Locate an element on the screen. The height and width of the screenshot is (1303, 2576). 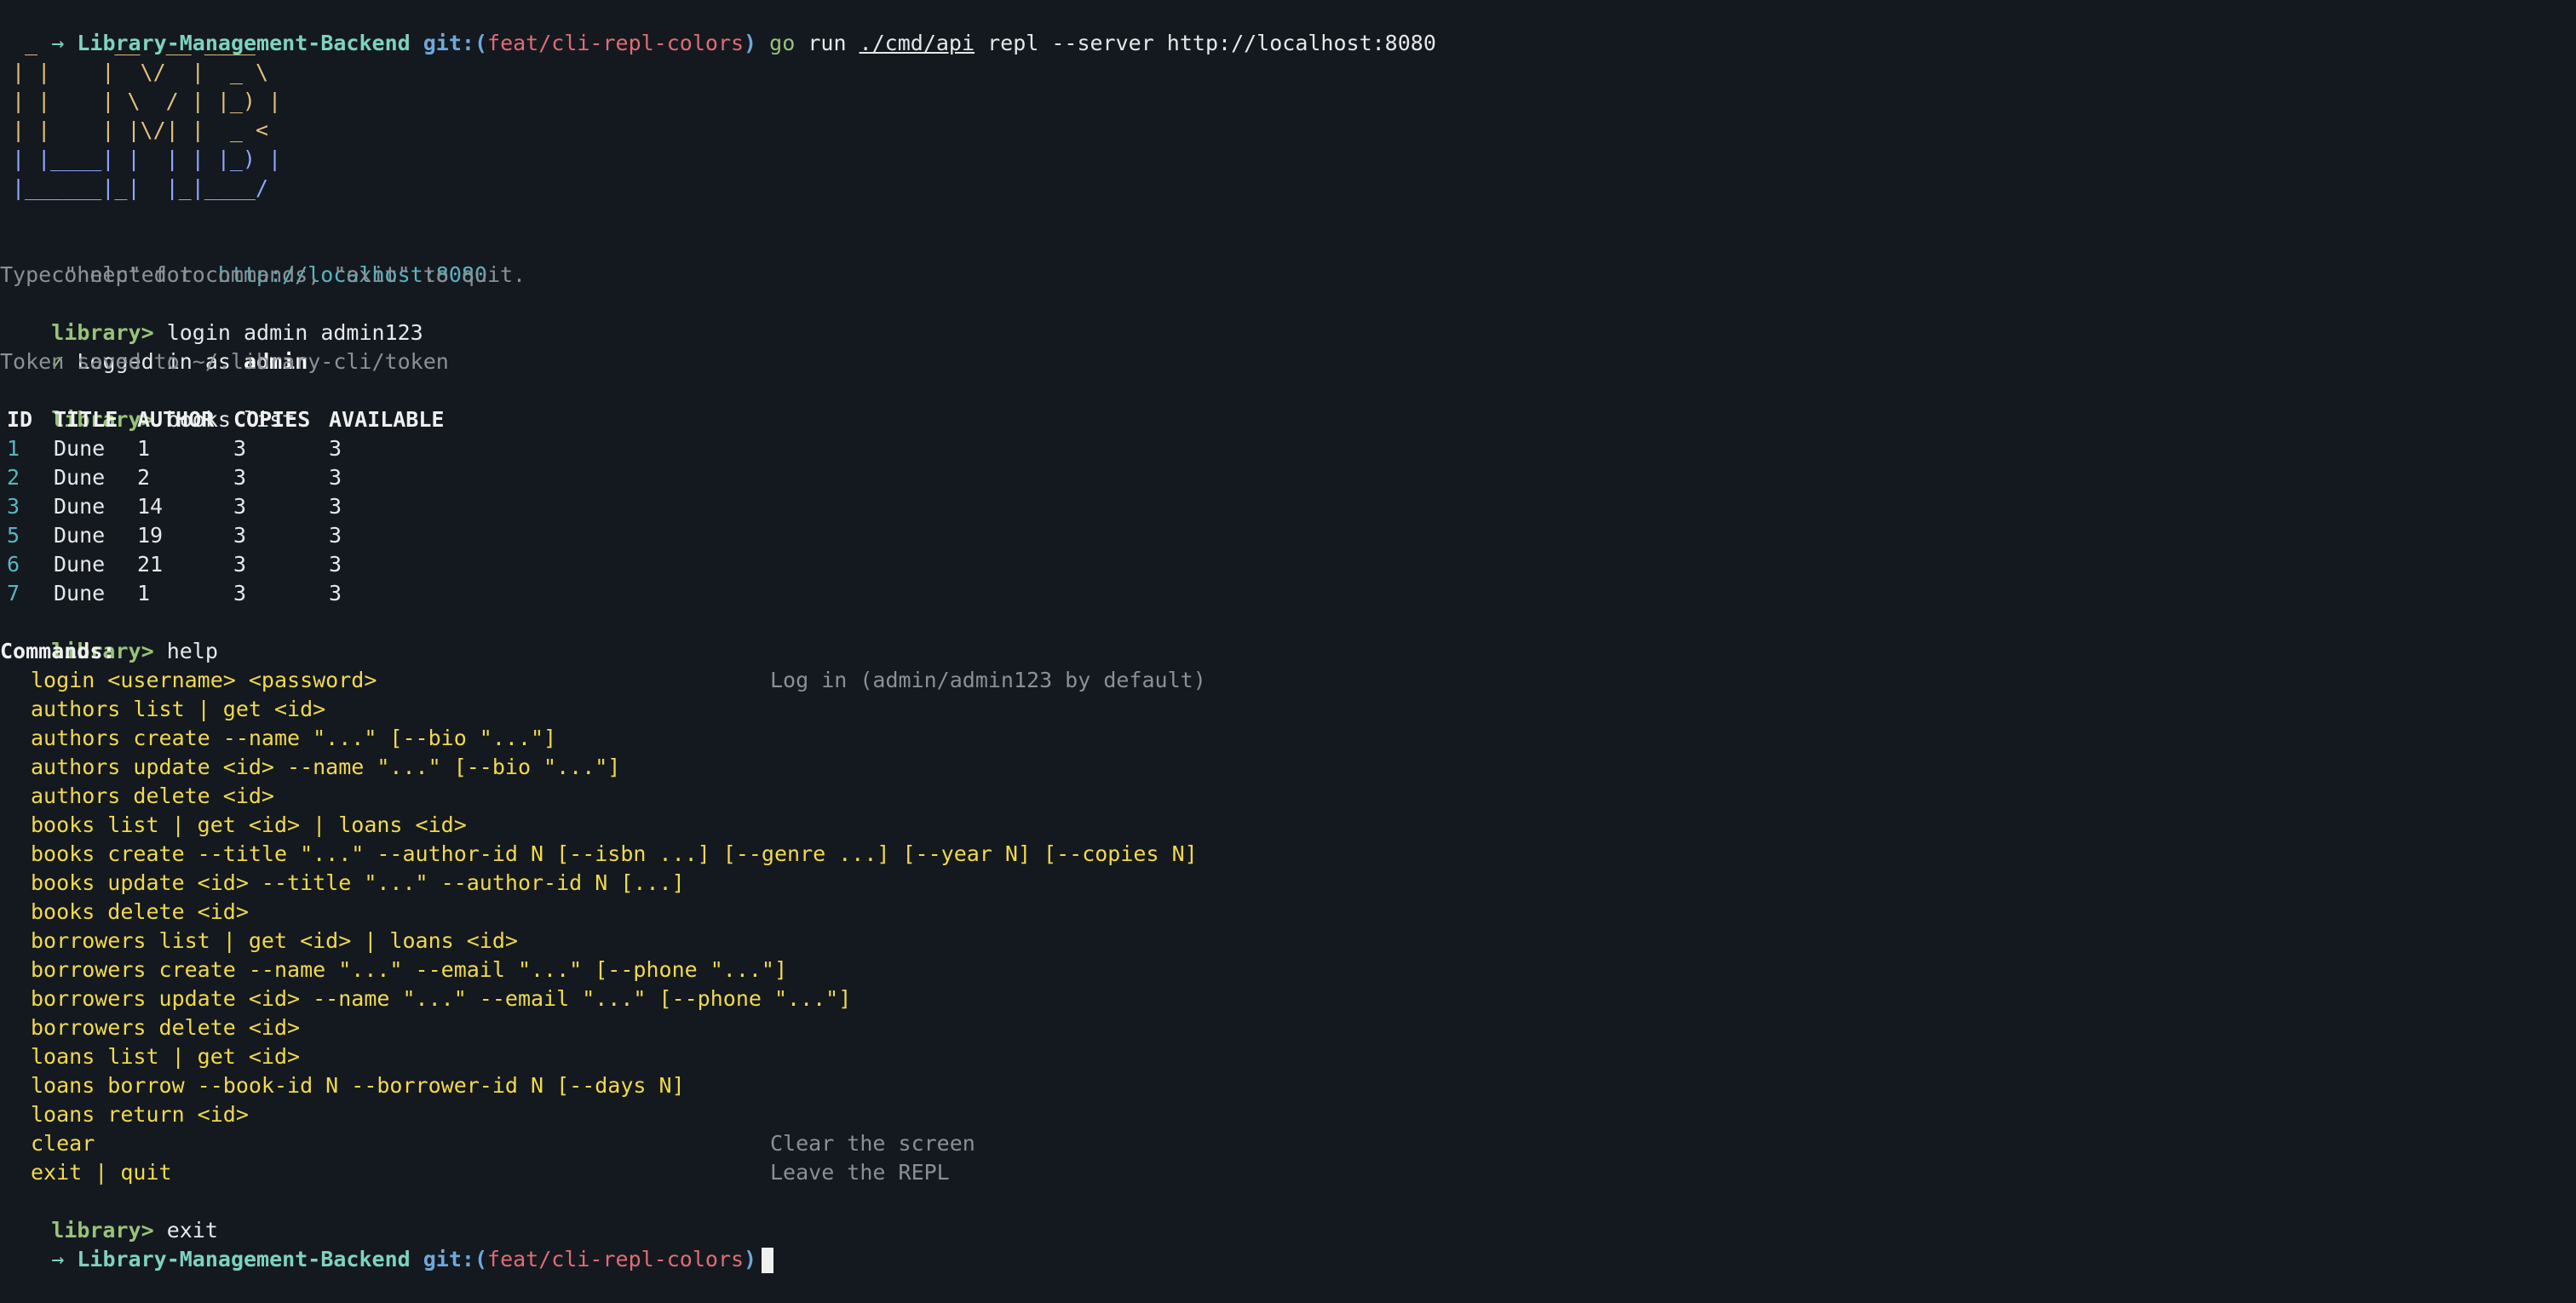
table-row: 1 Dune 1 3 3 is located at coordinates (256, 448).